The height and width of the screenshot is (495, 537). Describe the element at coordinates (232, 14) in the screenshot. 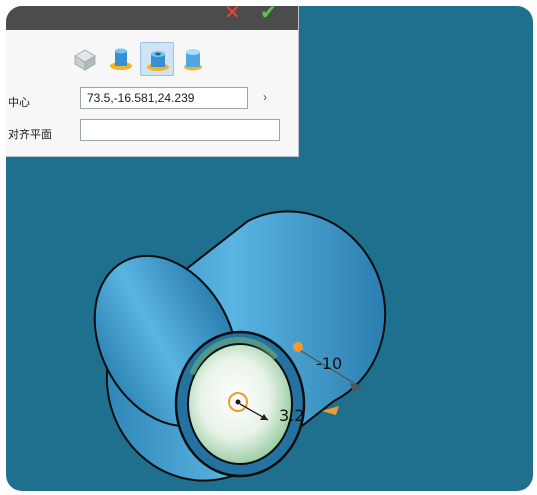

I see `close-icon: ✕` at that location.